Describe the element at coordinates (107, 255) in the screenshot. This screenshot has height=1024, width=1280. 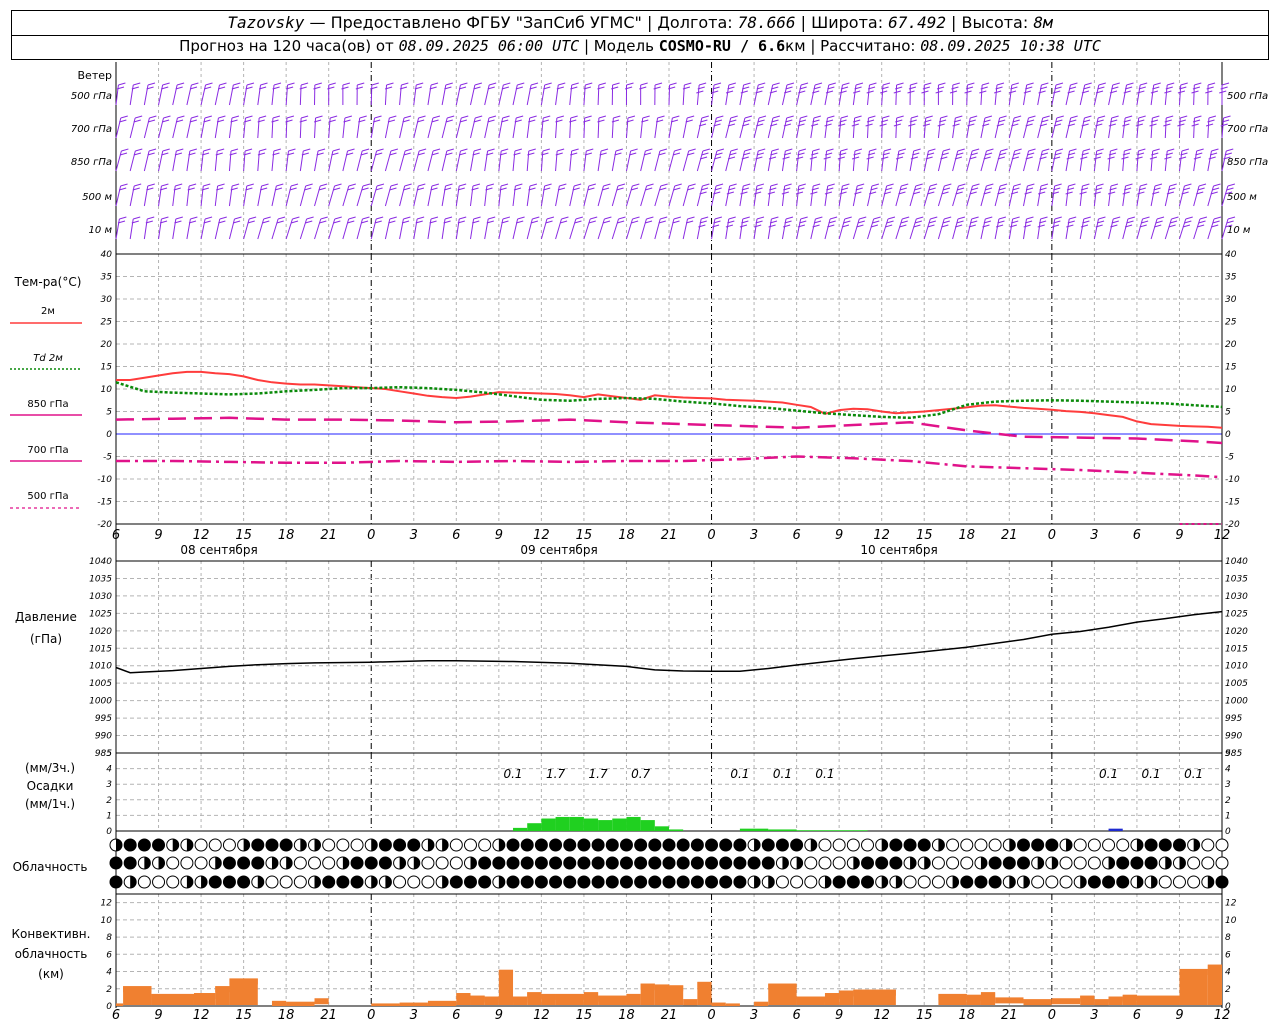
I see `temp-y-tick: 40` at that location.